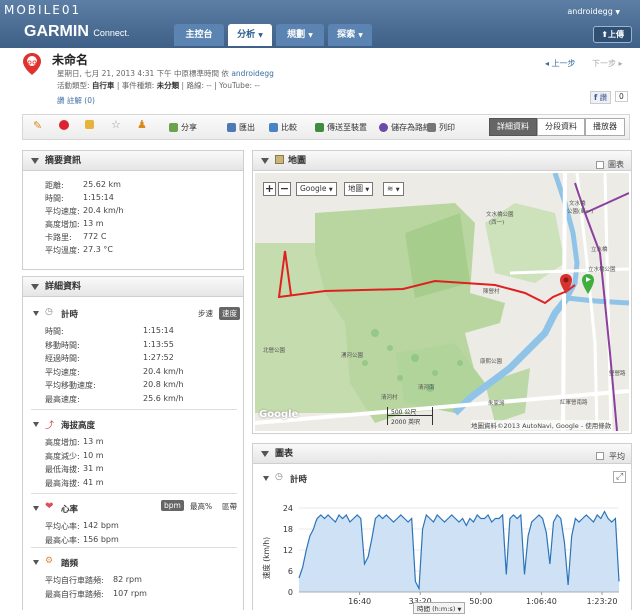  I want to click on zoom-out-button: −, so click(284, 189).